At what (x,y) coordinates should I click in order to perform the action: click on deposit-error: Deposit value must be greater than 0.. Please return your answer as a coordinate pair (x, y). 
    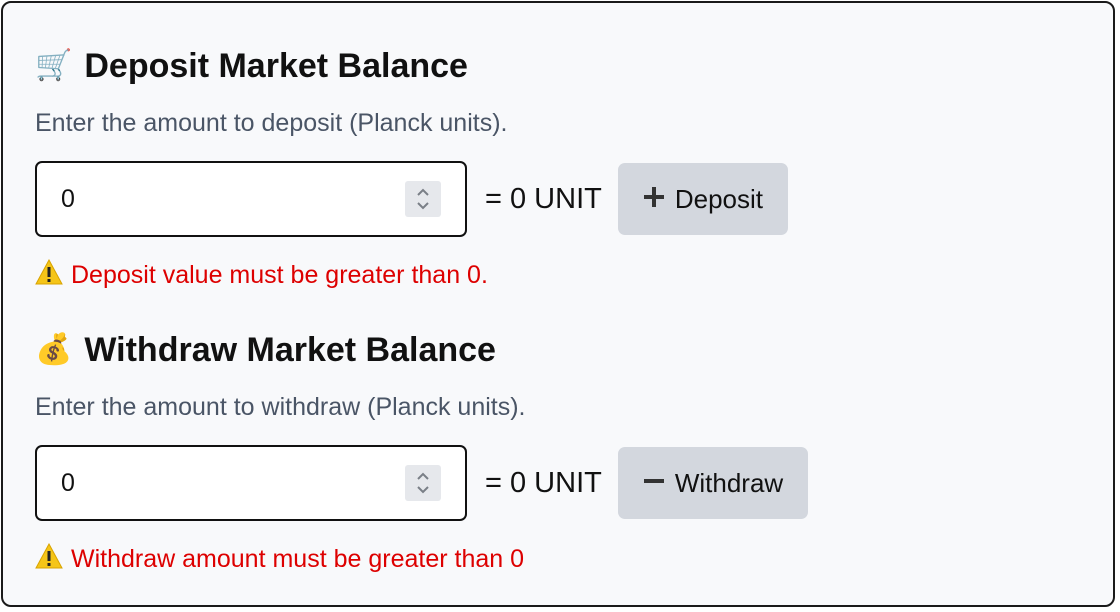
    Looking at the image, I should click on (411, 275).